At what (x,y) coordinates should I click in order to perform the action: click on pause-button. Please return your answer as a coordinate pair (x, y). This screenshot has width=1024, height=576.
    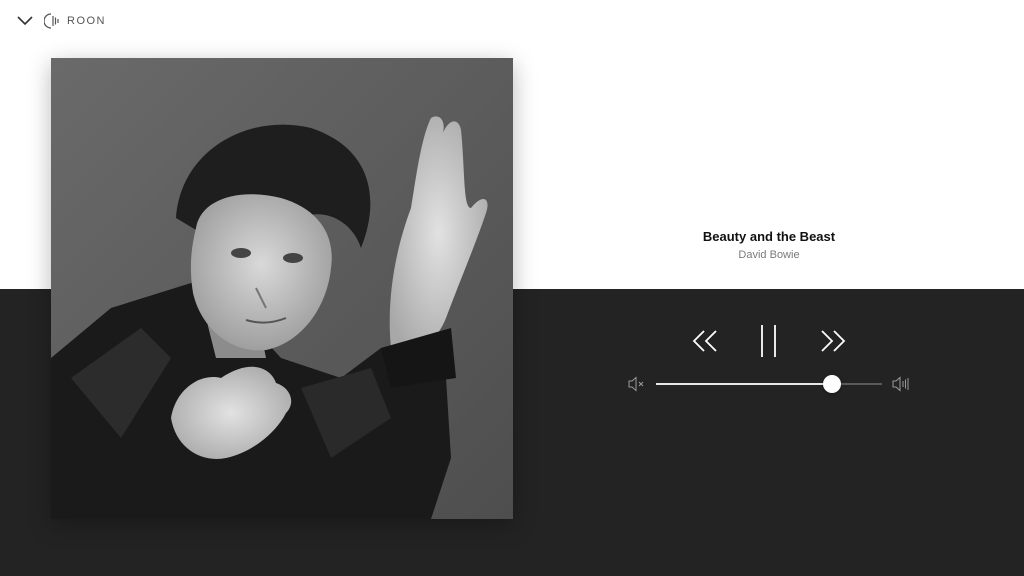
    Looking at the image, I should click on (769, 341).